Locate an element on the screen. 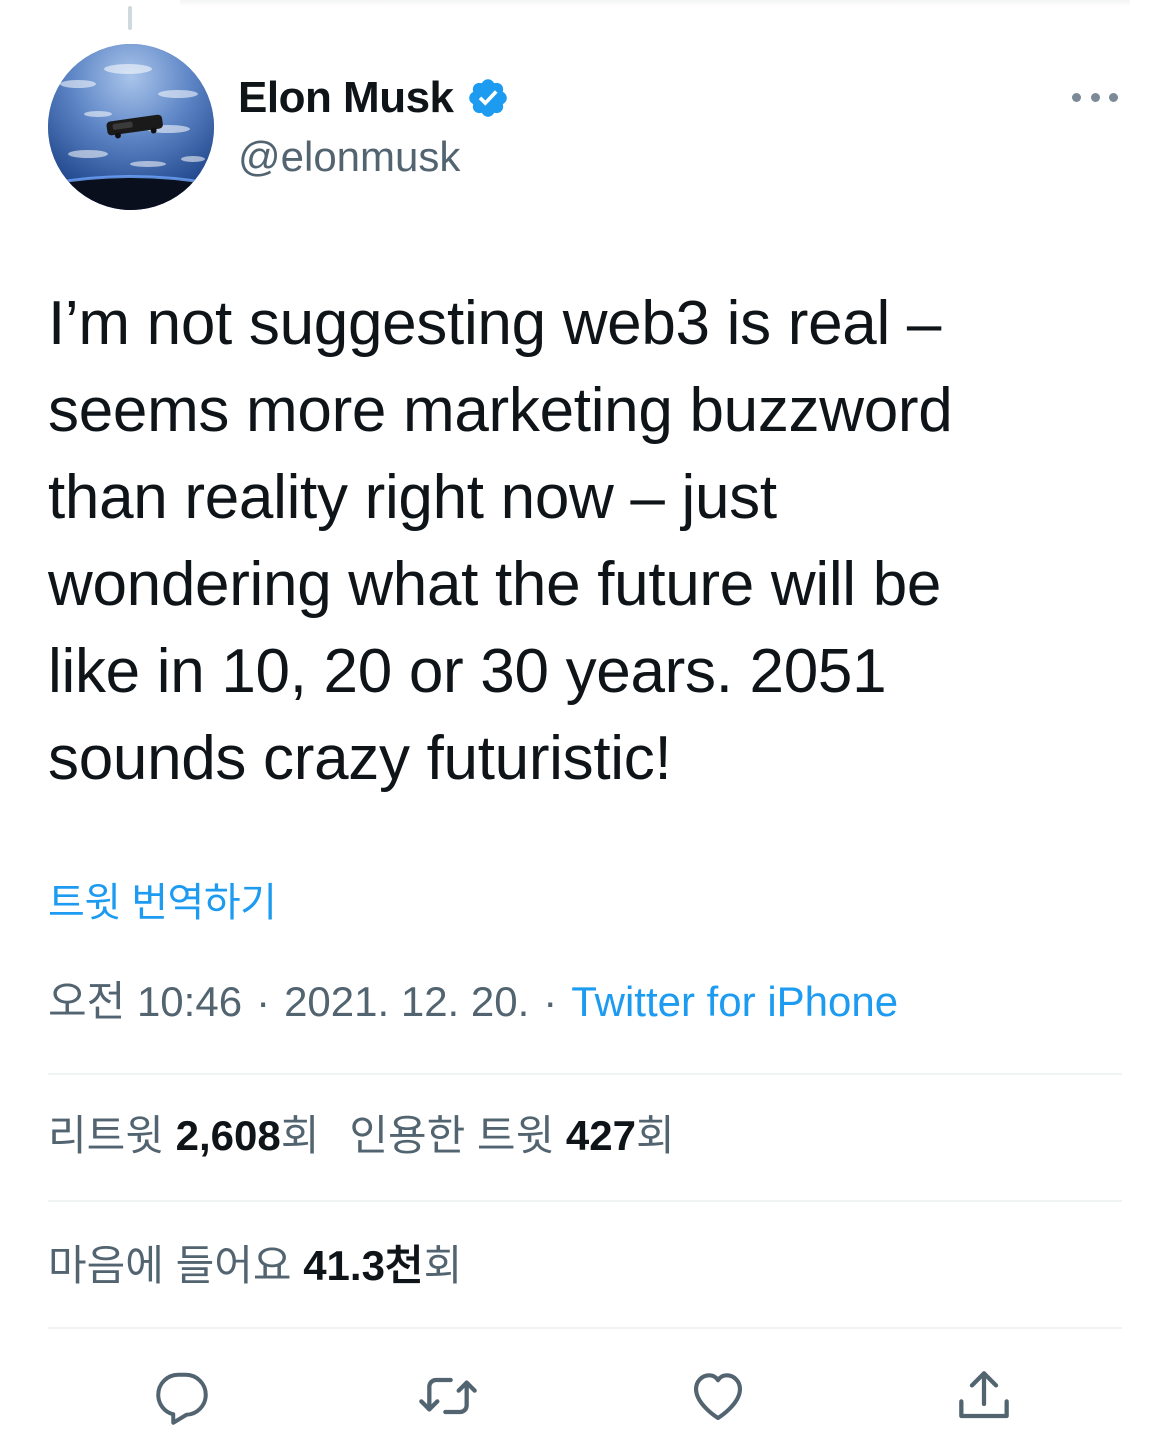 The height and width of the screenshot is (1453, 1170). retweets-stat: 리트윗 2,608회 is located at coordinates (183, 1135).